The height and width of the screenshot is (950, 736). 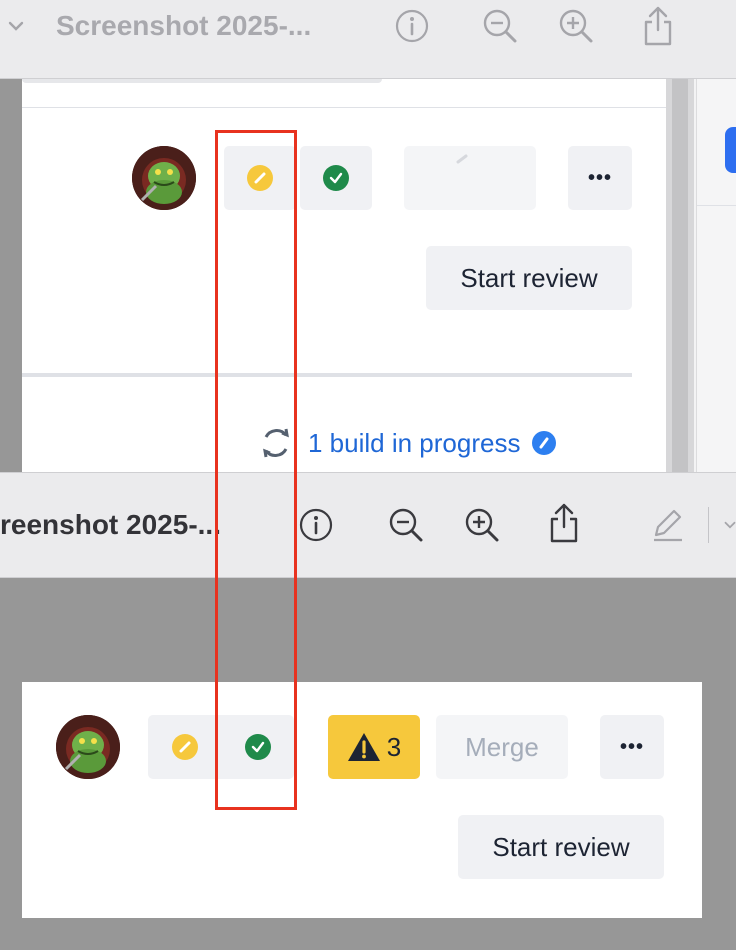 I want to click on merge-label: Merge, so click(x=502, y=746).